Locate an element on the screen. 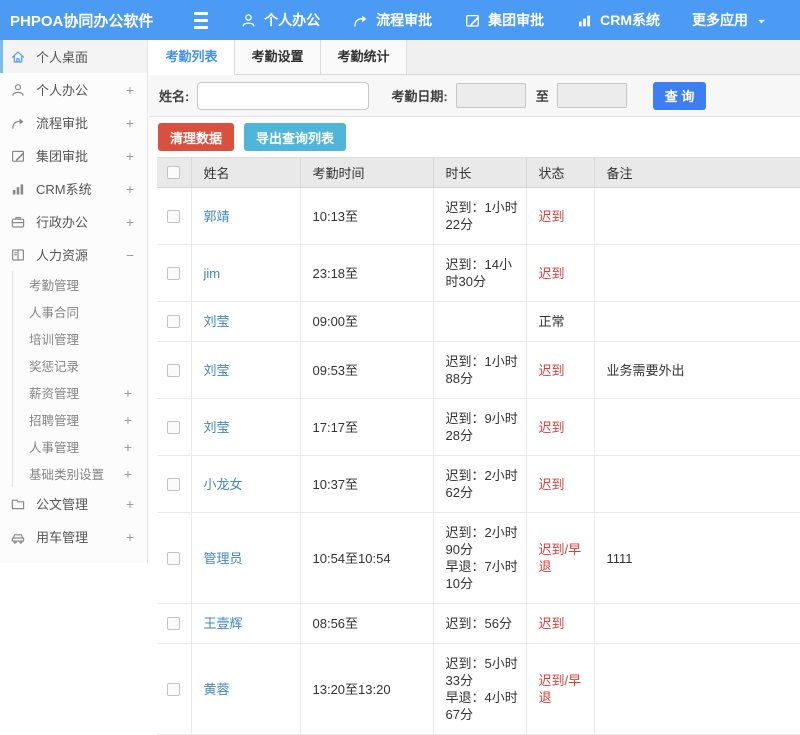  name-link: 小龙女 is located at coordinates (223, 484).